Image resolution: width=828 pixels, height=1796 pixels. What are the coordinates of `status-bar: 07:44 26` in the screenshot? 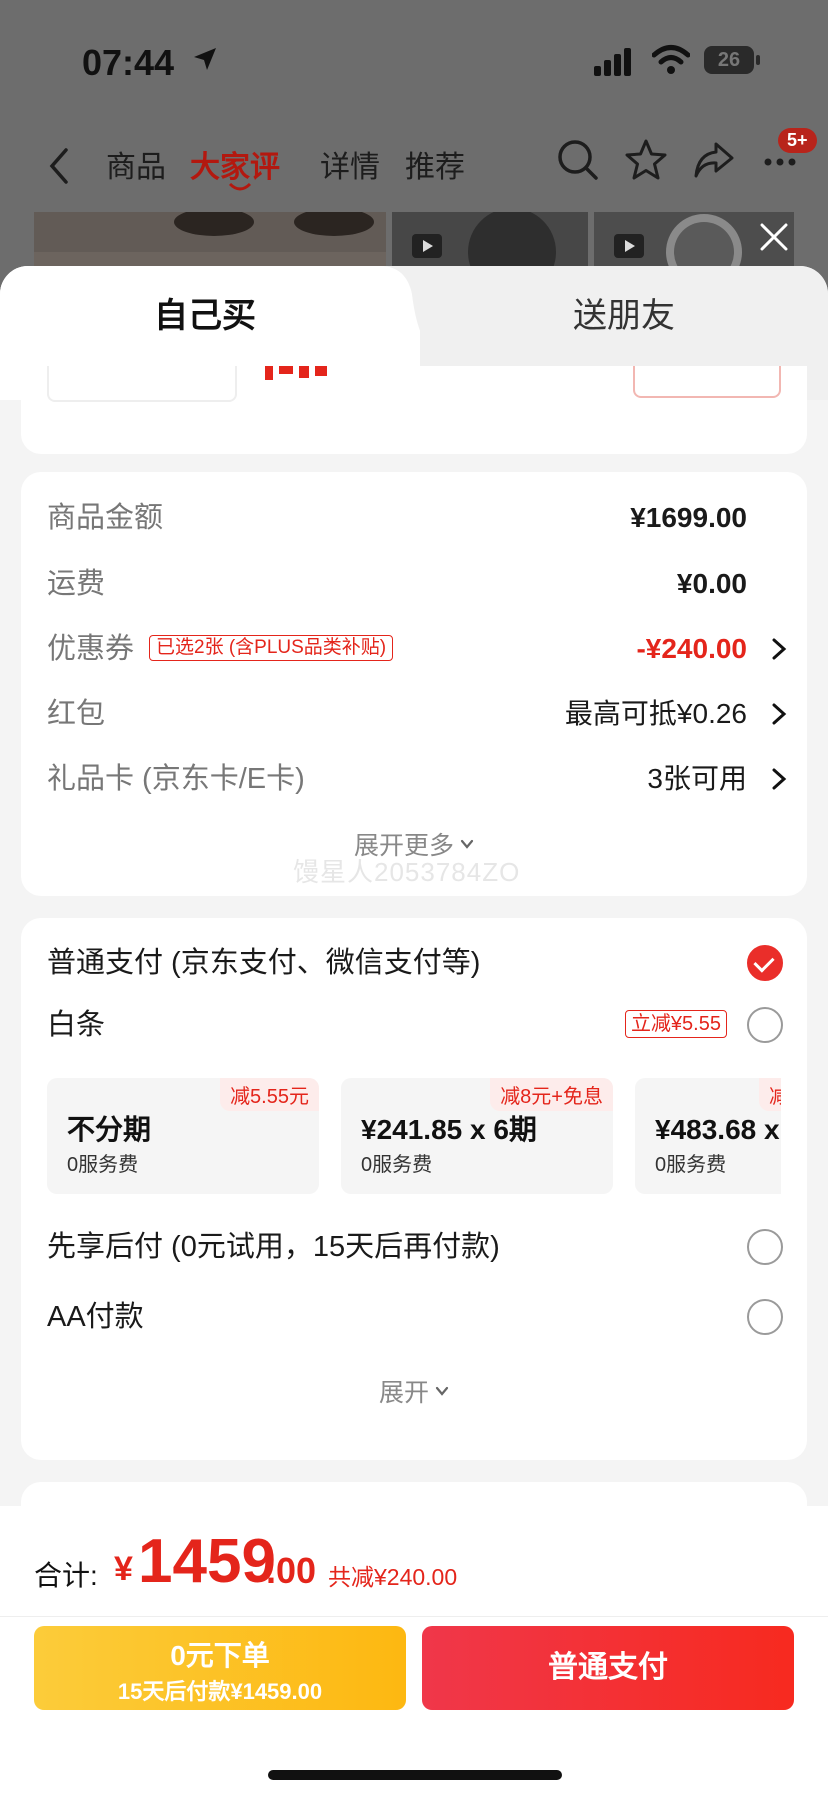 It's located at (414, 60).